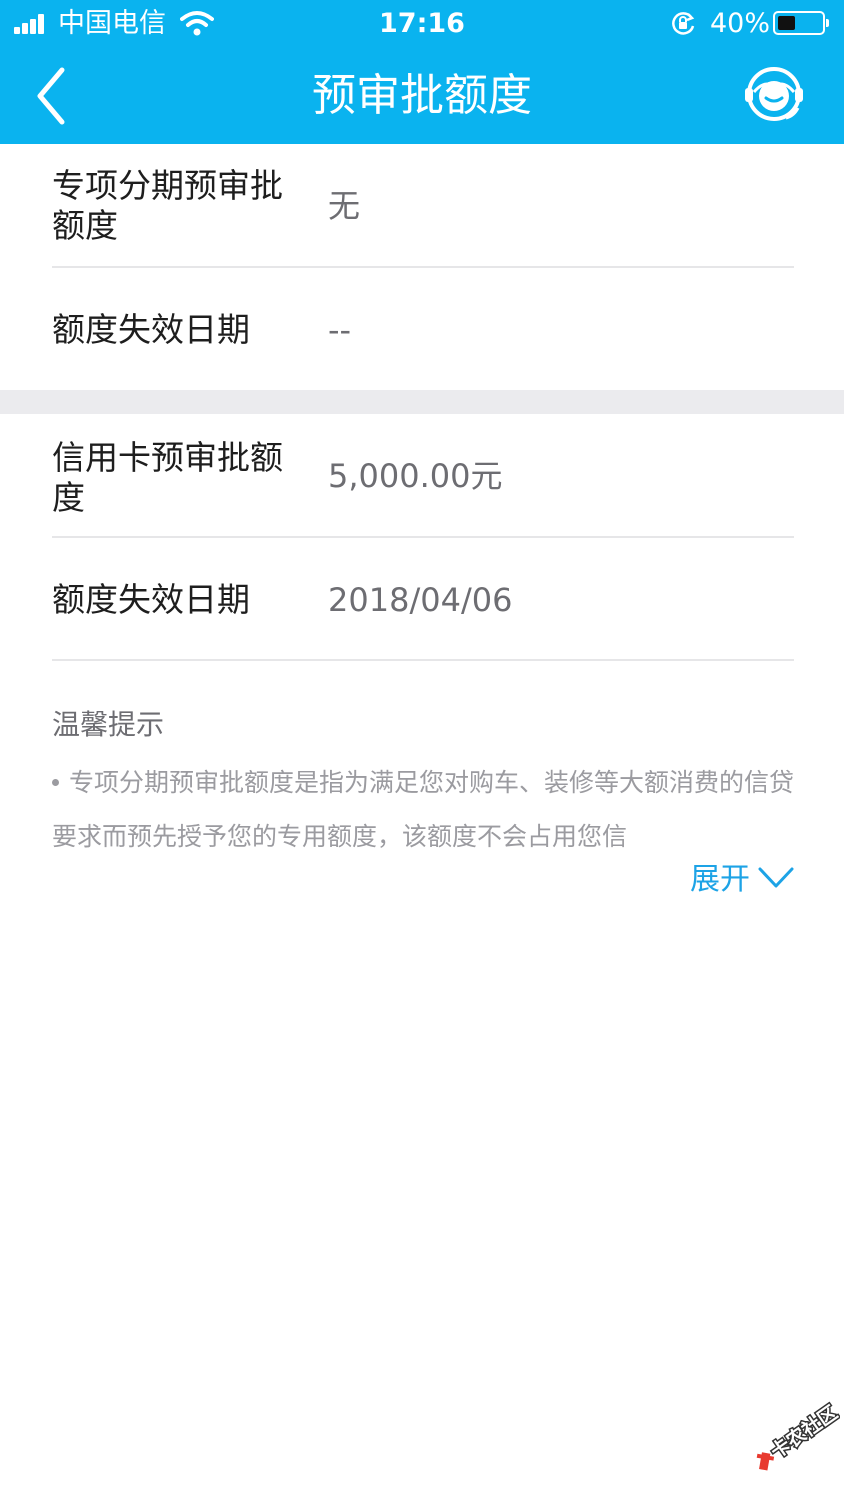 The width and height of the screenshot is (844, 1500). I want to click on app-header: 中国电信 17:16 40% 预审批额度, so click(422, 72).